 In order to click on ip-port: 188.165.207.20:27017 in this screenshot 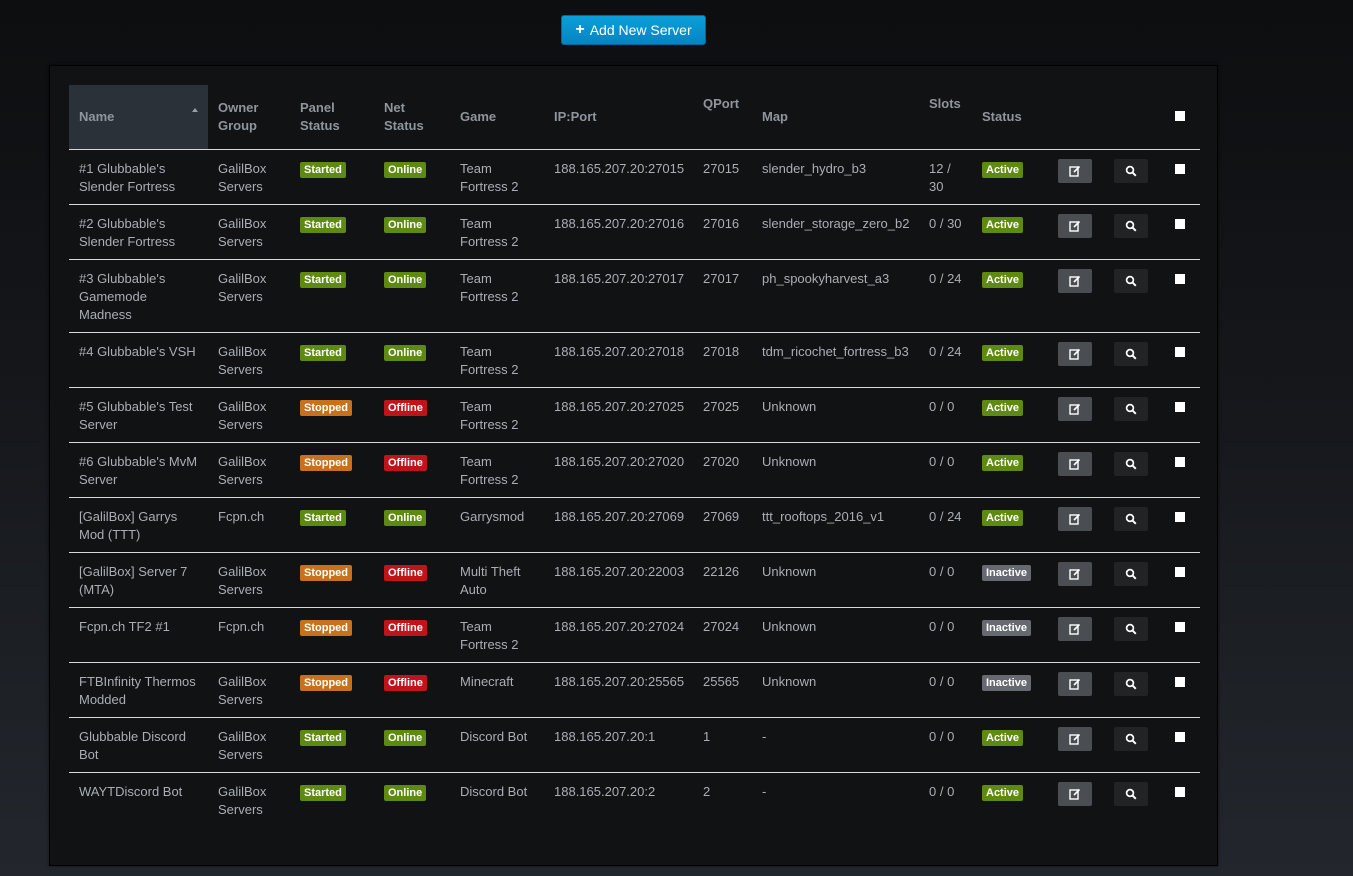, I will do `click(618, 296)`.